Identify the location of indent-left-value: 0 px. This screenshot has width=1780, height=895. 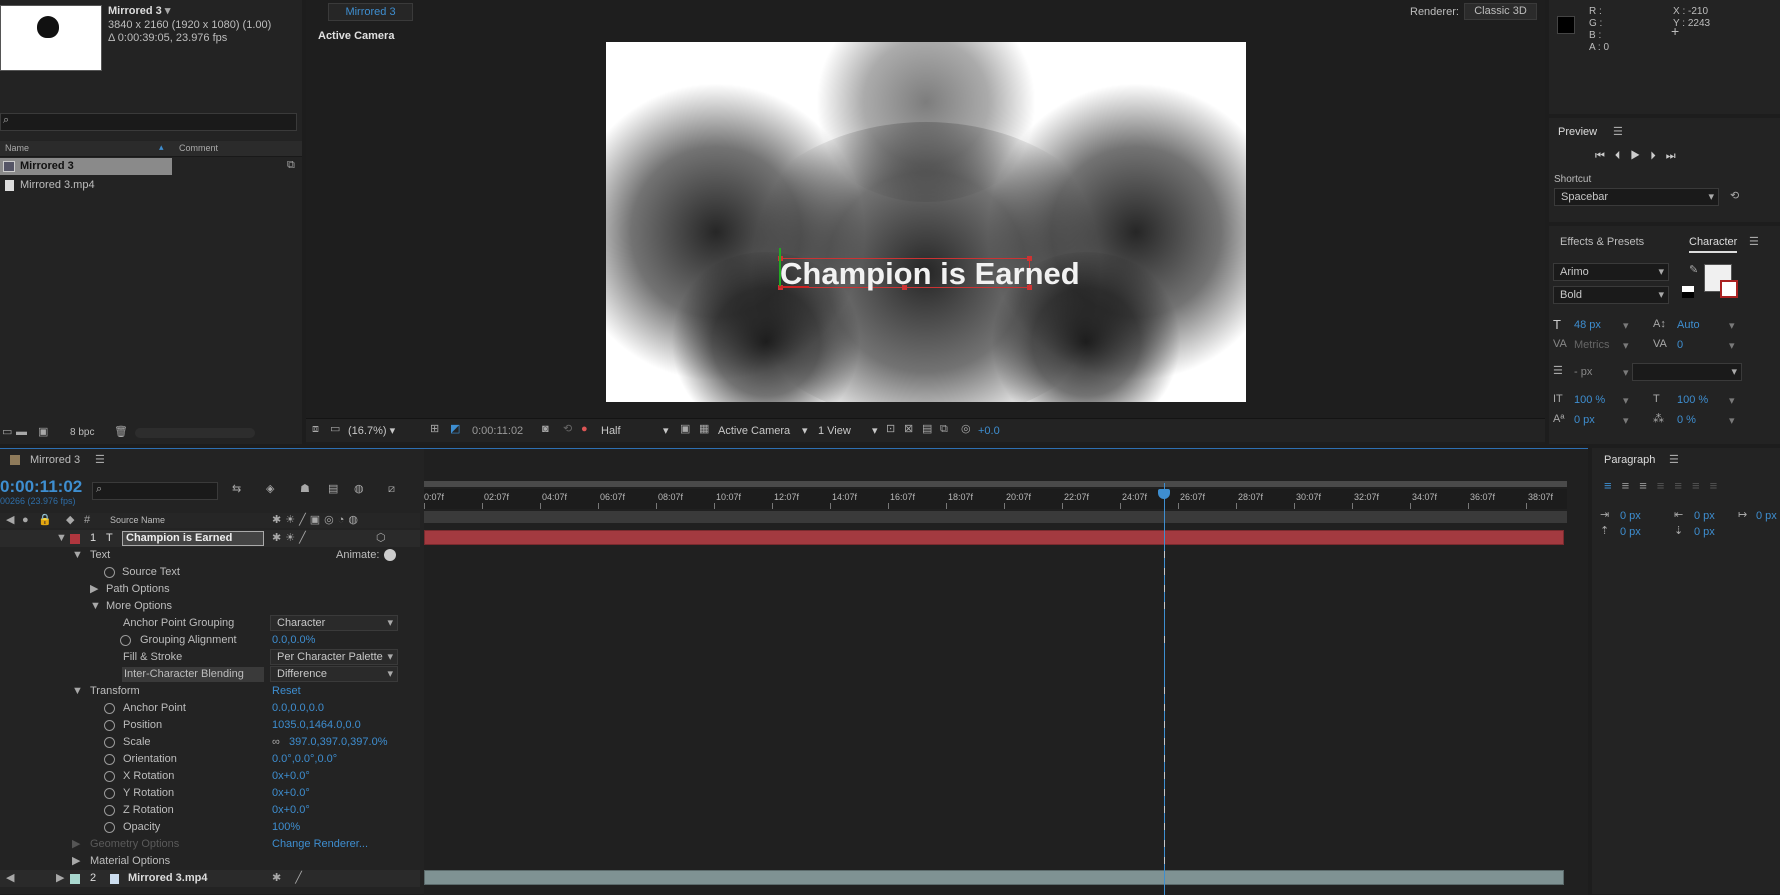
(1630, 516).